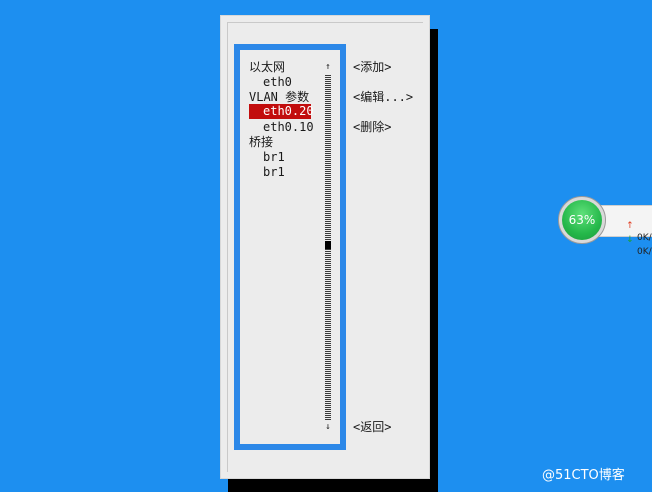 The image size is (652, 492). I want to click on add-button: <添加>, so click(372, 67).